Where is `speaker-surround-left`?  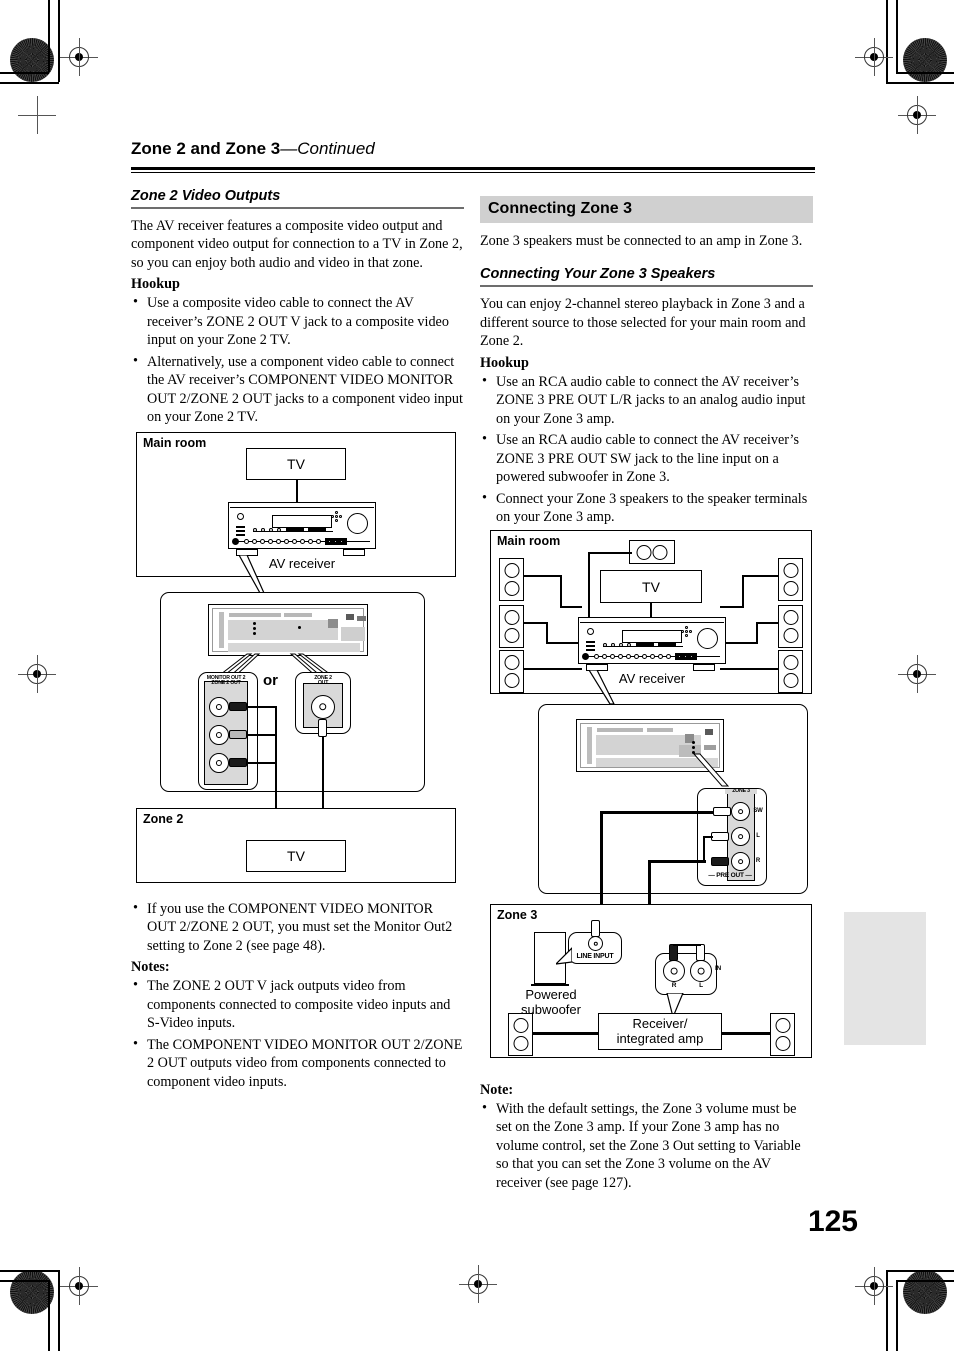
speaker-surround-left is located at coordinates (511, 626).